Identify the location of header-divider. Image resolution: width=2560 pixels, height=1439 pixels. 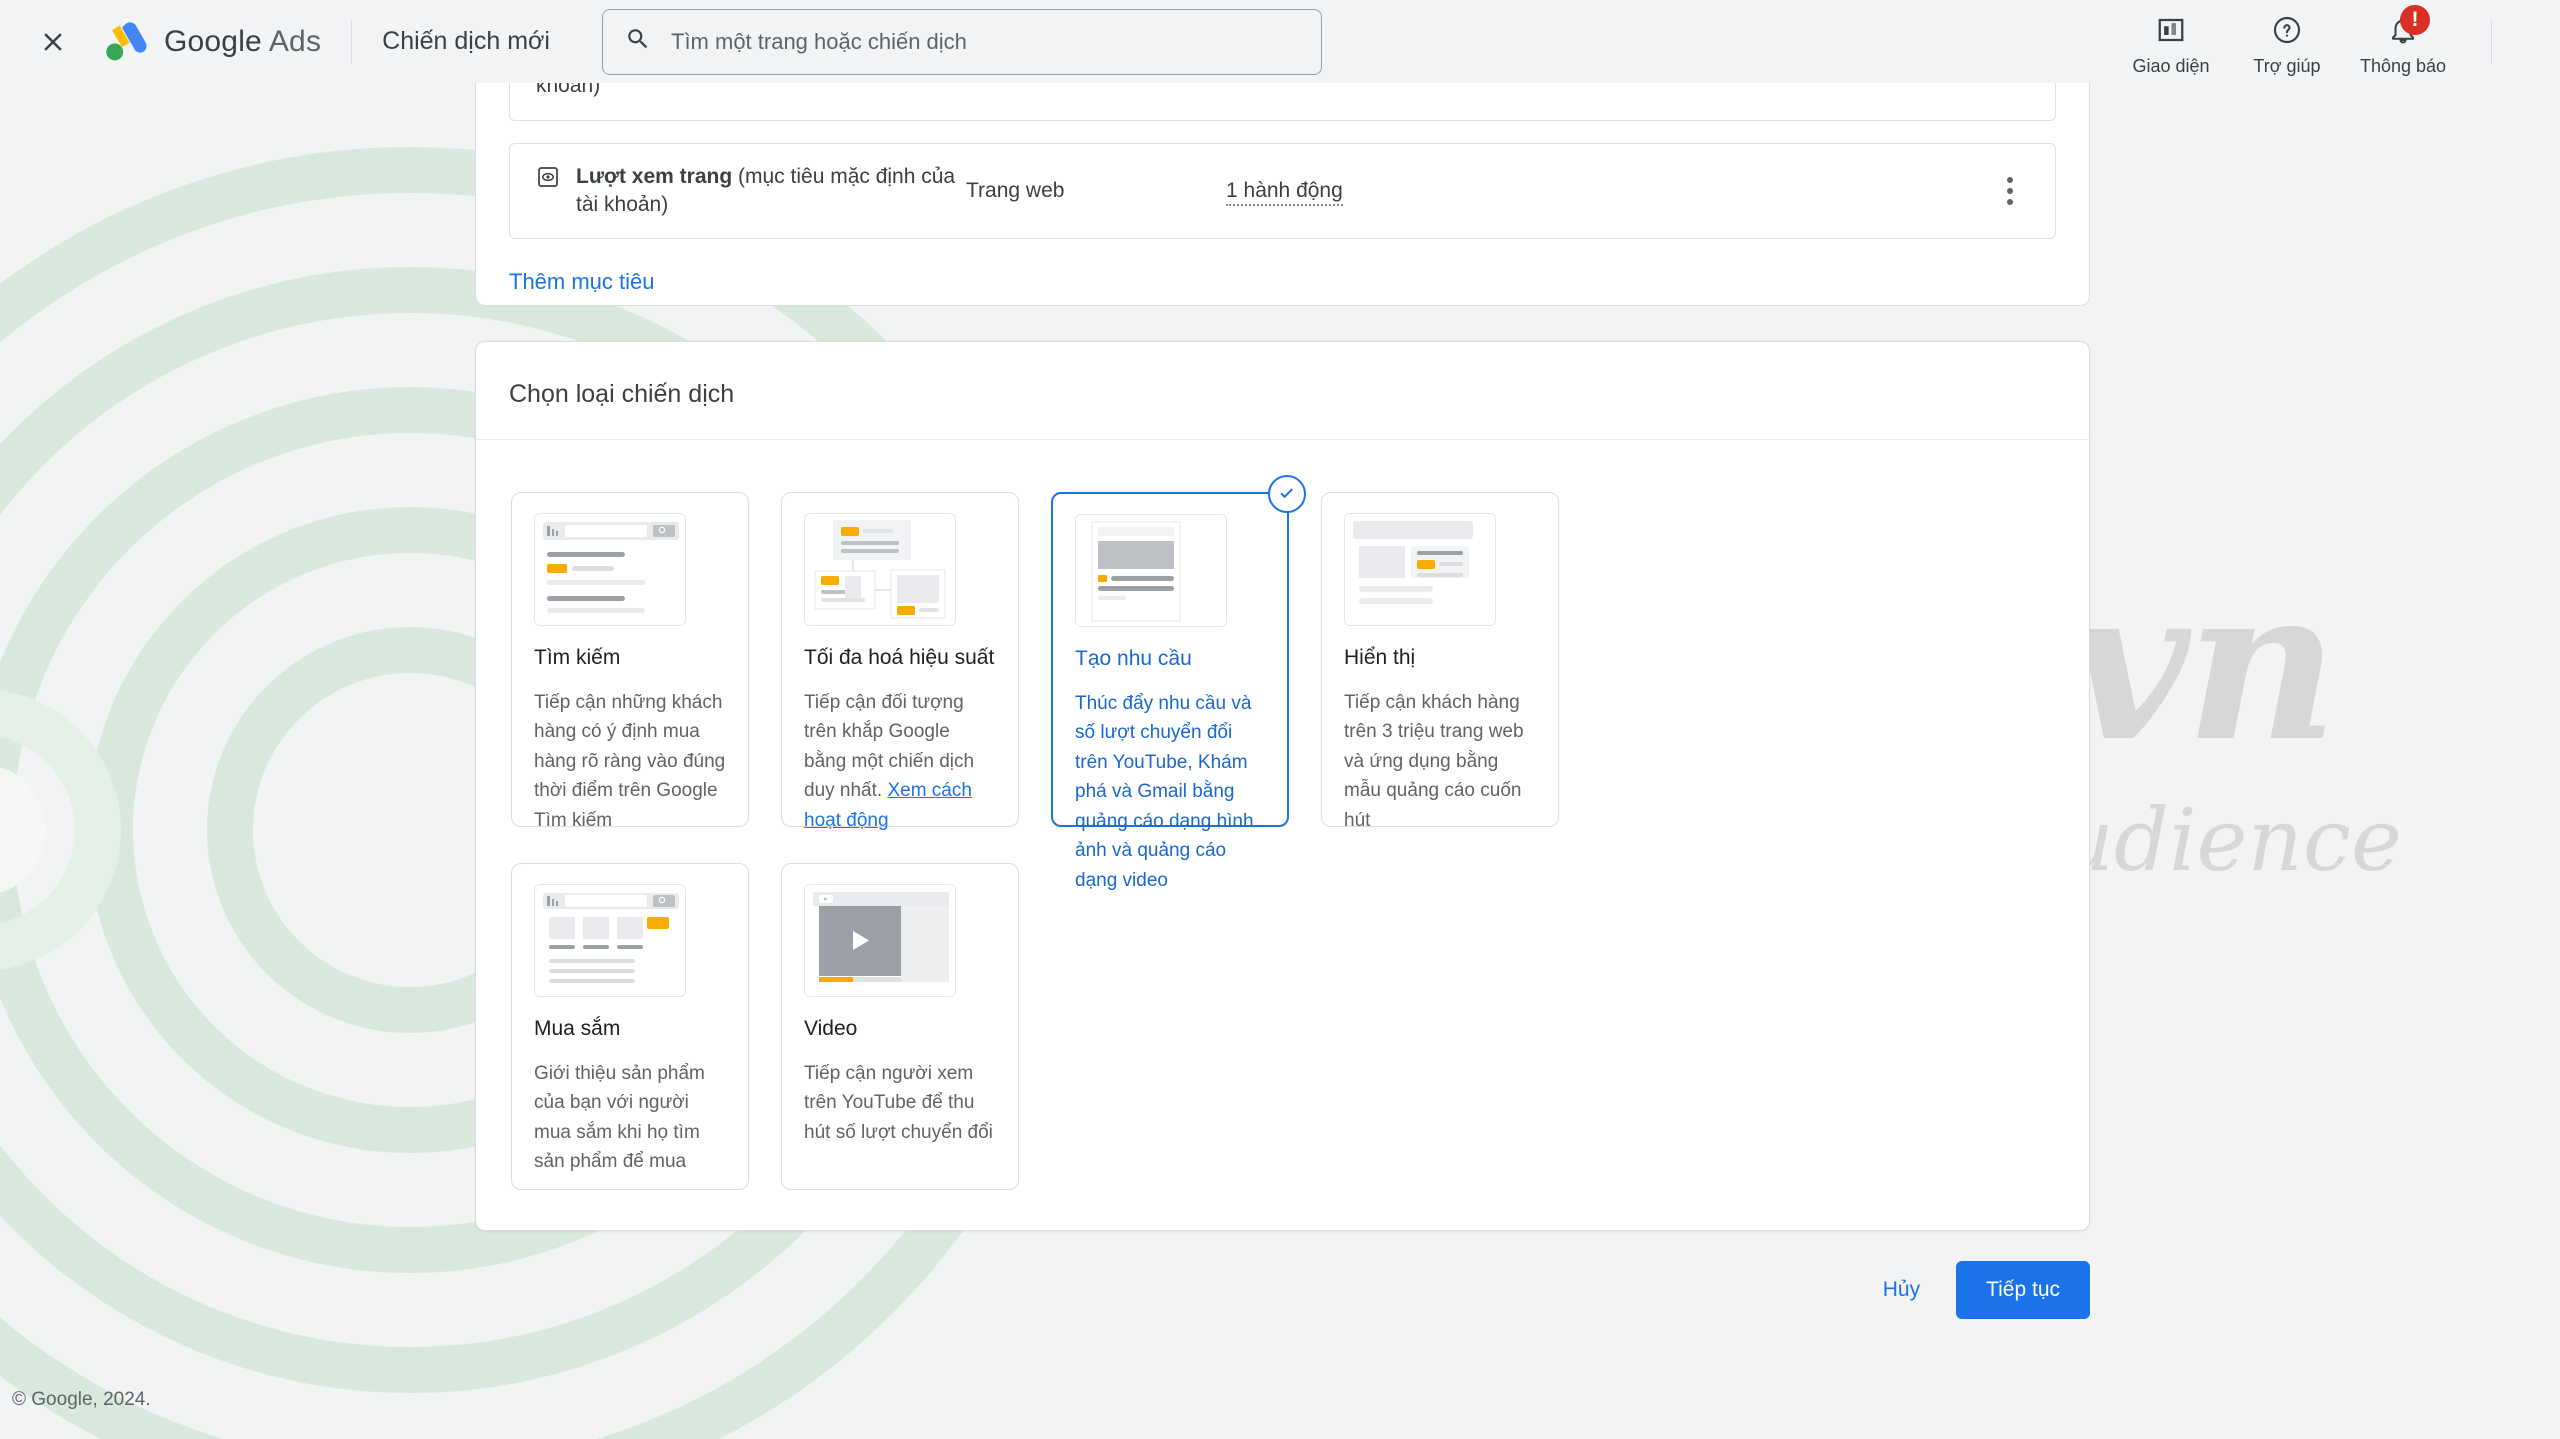
(352, 41).